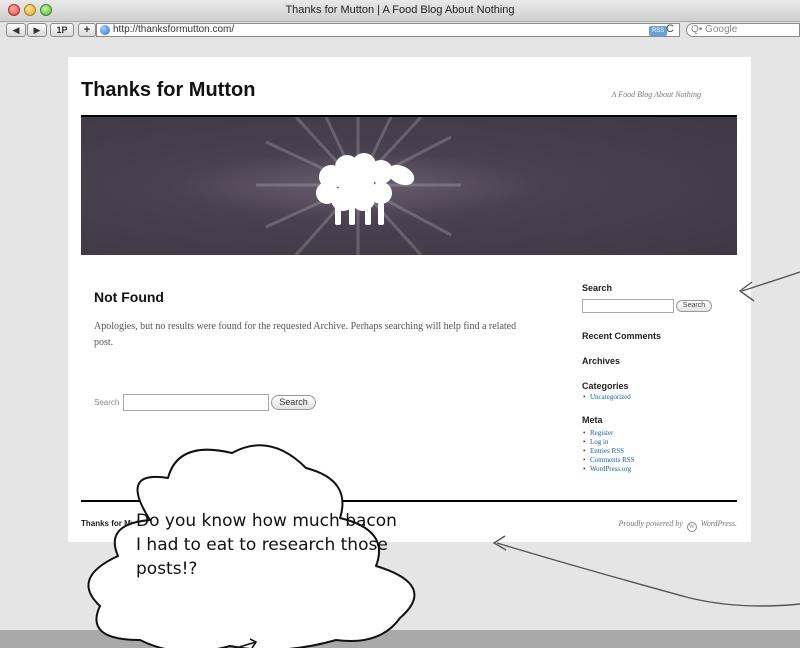  What do you see at coordinates (646, 571) in the screenshot?
I see `arrow-to-footer` at bounding box center [646, 571].